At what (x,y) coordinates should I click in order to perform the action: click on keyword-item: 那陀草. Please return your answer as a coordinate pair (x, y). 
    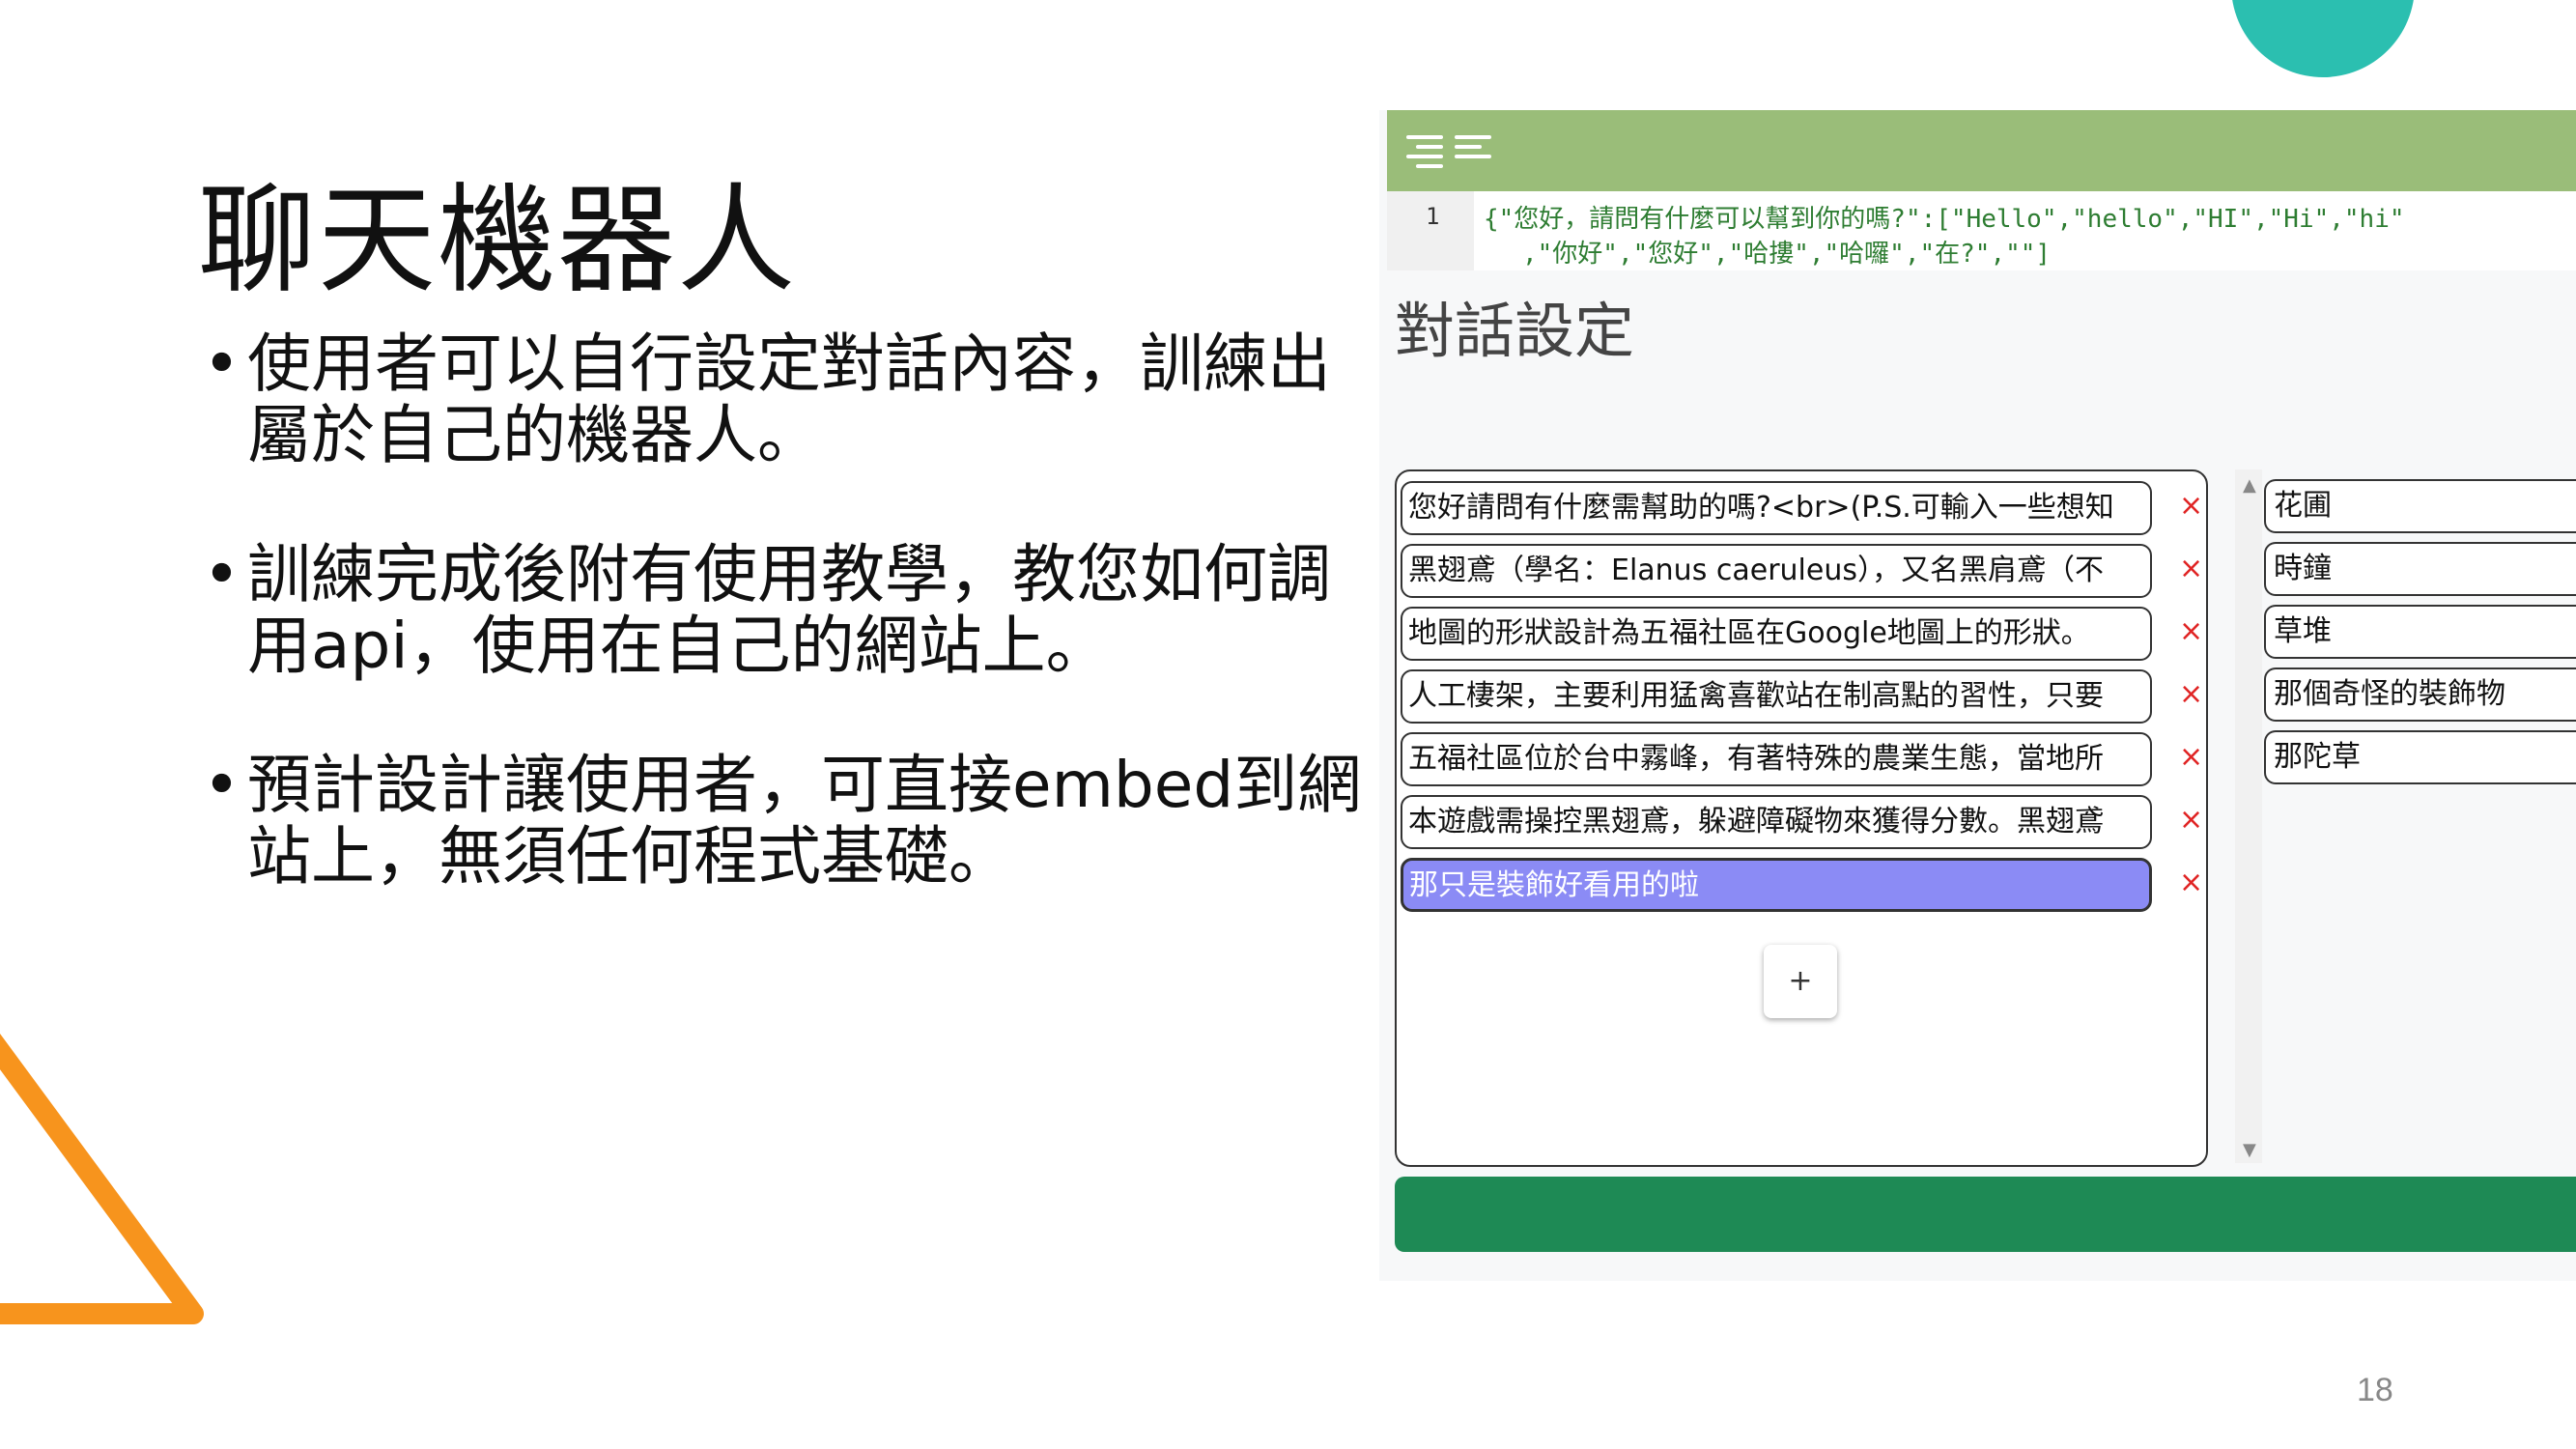
    Looking at the image, I should click on (2420, 757).